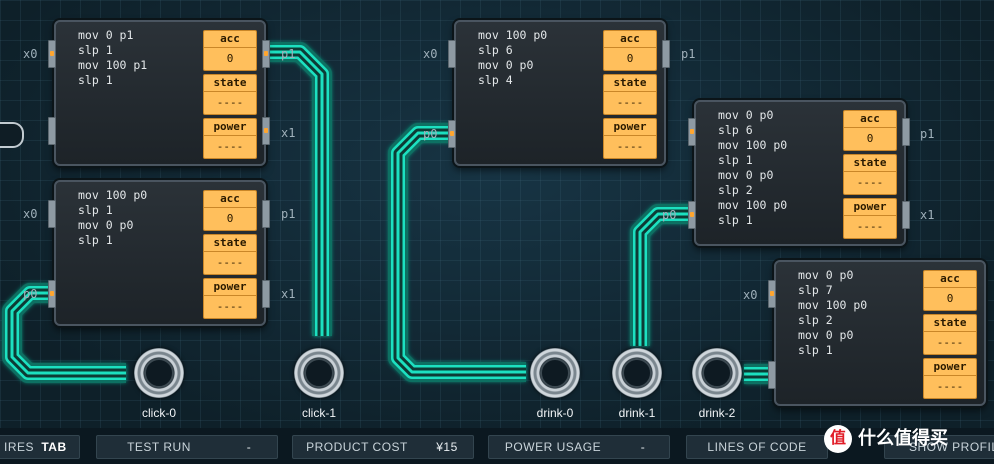 This screenshot has width=994, height=464. Describe the element at coordinates (159, 447) in the screenshot. I see `test-run-label: TEST RUN` at that location.